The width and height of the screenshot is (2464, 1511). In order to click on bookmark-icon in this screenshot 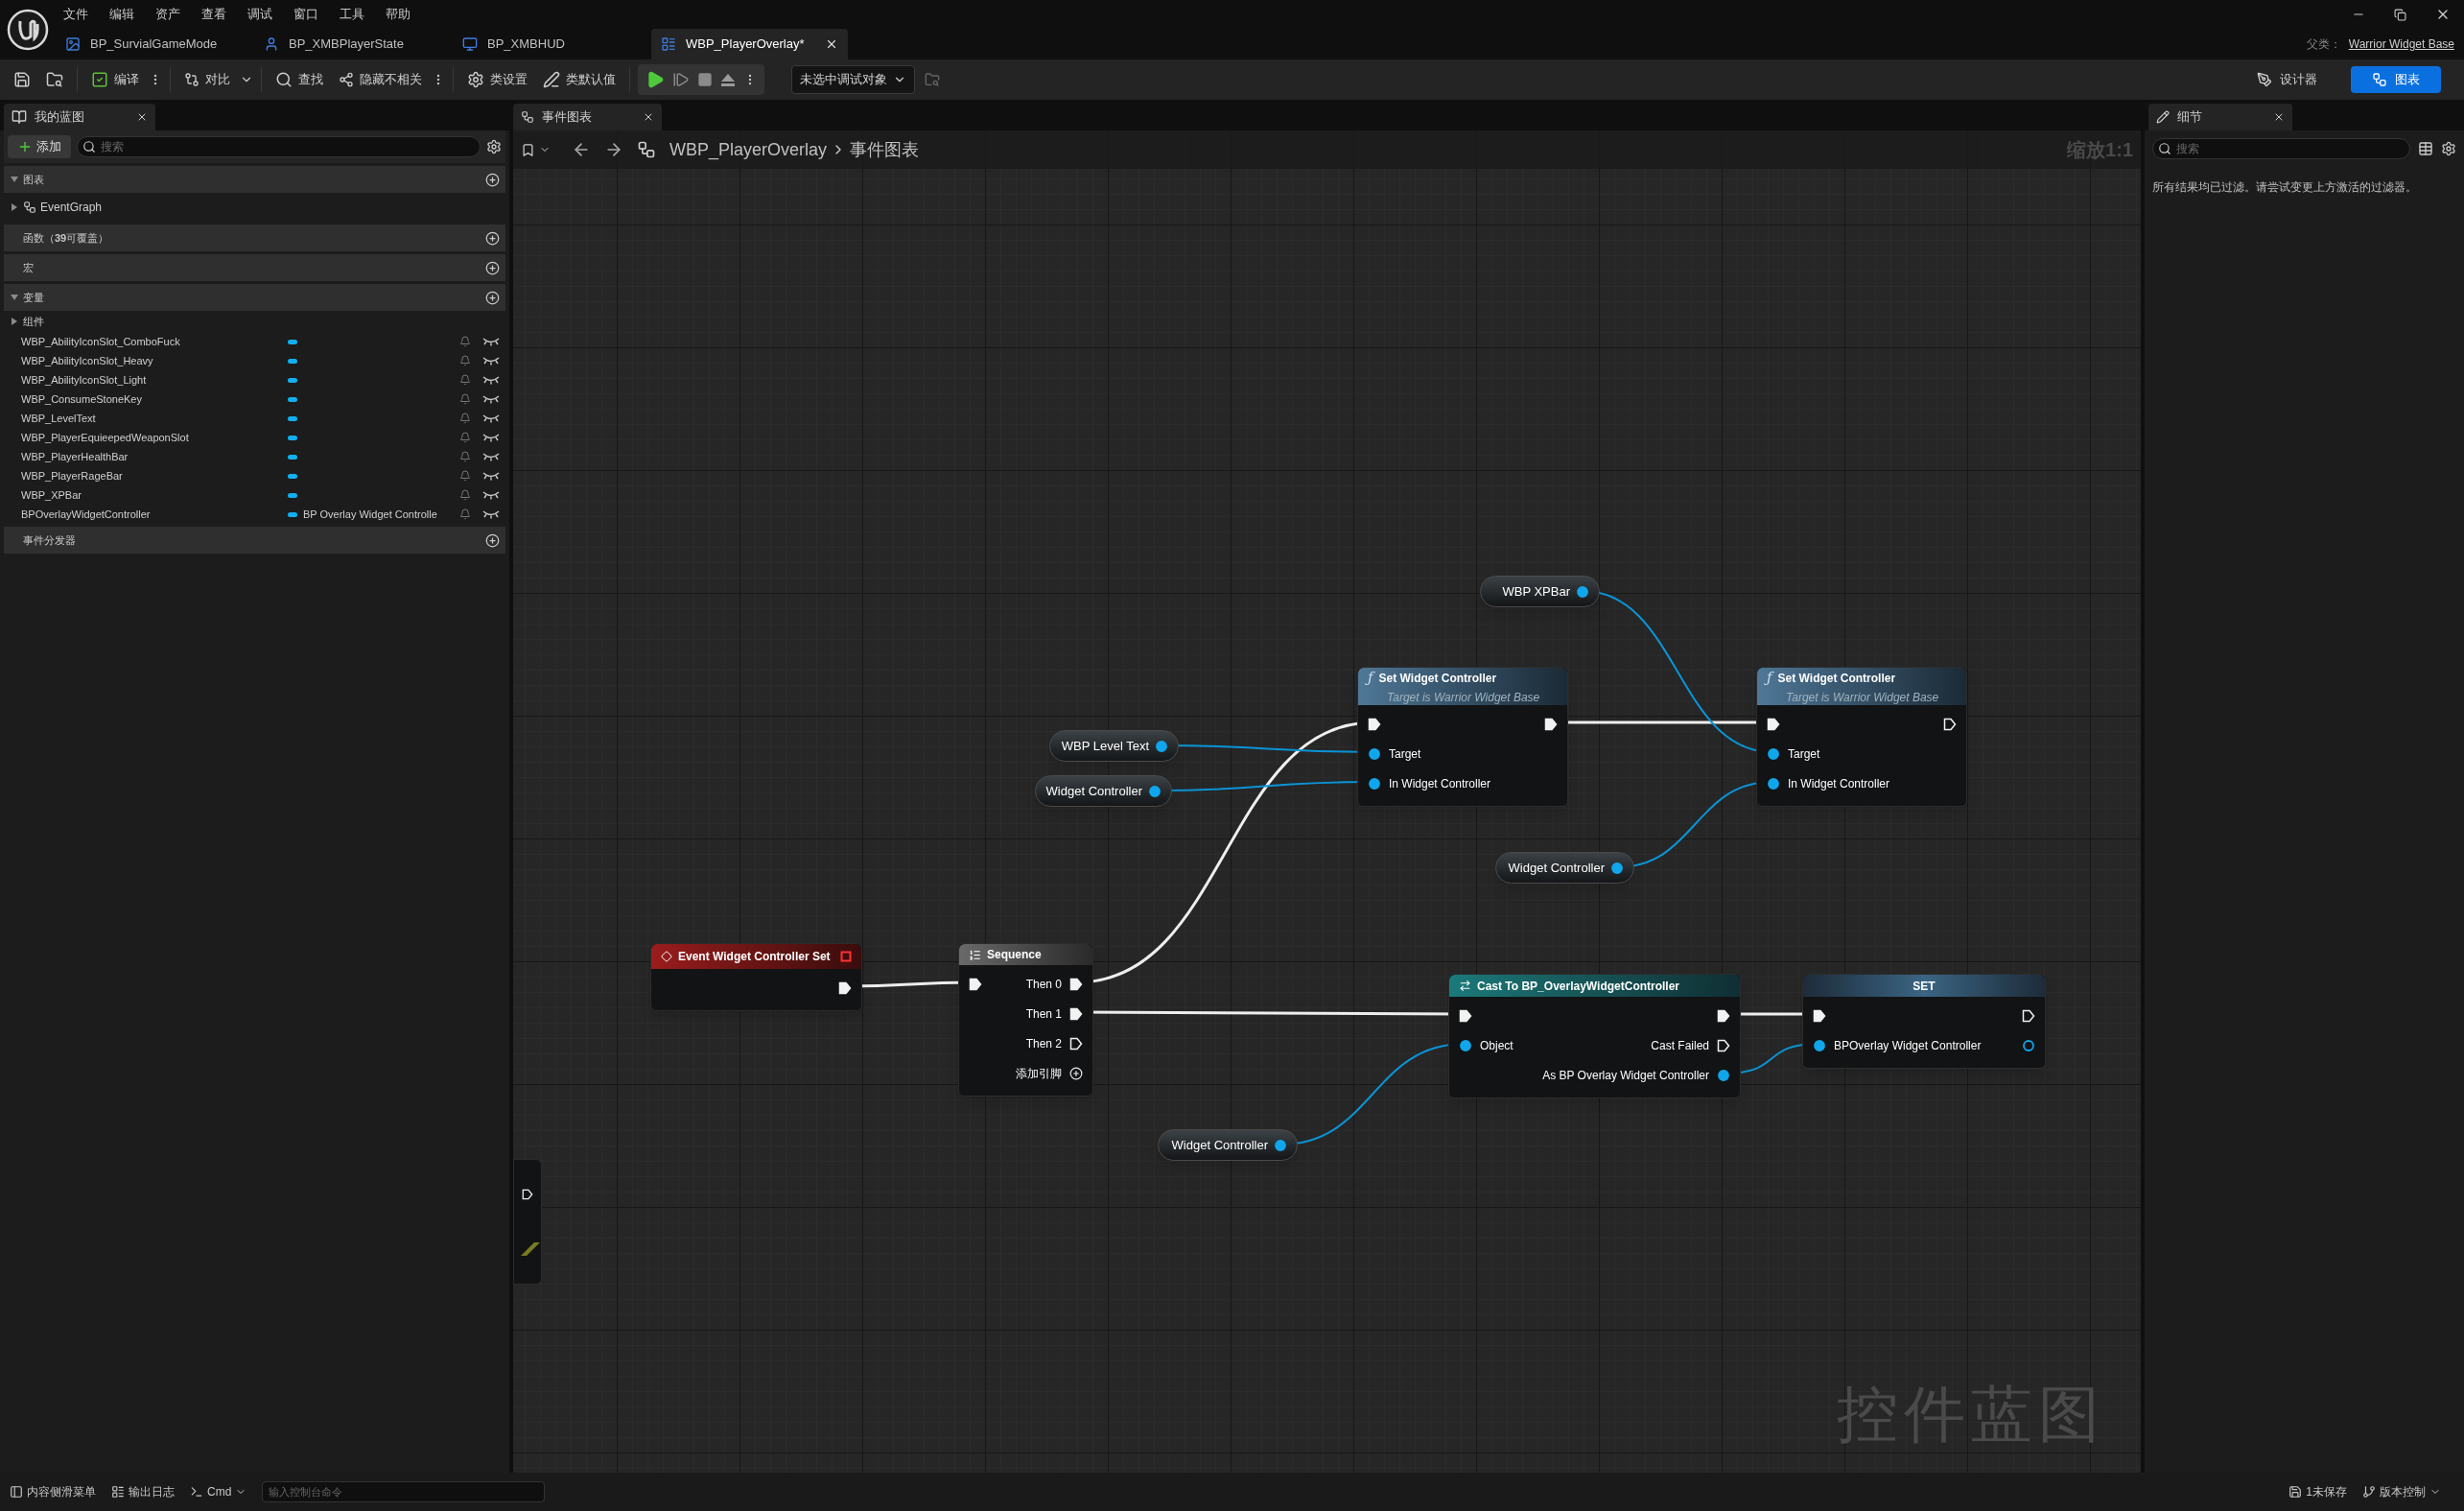, I will do `click(528, 149)`.